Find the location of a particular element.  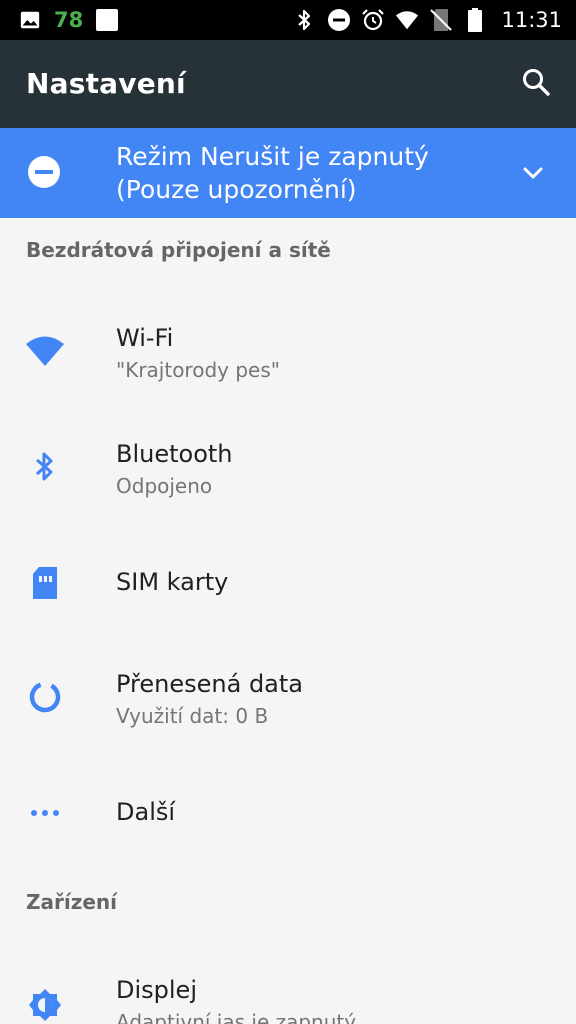

section-title-wireless: Bezdrátová připojení a sítě is located at coordinates (178, 250).